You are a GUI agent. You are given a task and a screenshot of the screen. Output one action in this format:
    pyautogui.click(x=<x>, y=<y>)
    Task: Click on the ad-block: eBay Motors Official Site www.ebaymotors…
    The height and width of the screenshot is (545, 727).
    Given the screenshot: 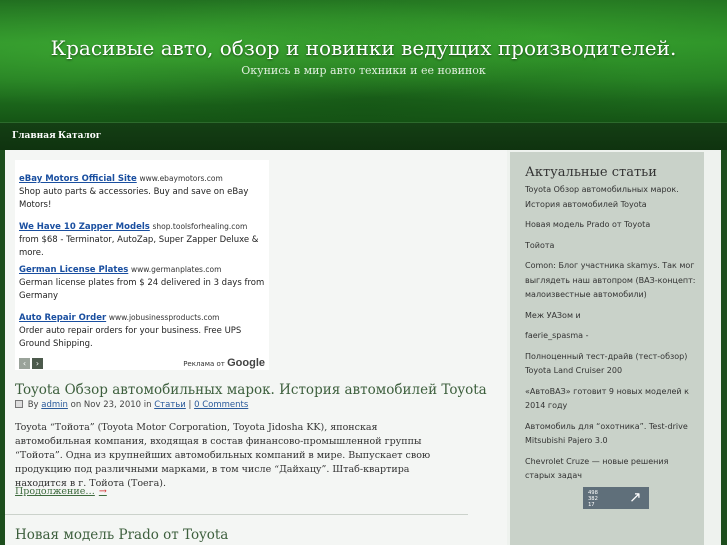 What is the action you would take?
    pyautogui.click(x=142, y=265)
    